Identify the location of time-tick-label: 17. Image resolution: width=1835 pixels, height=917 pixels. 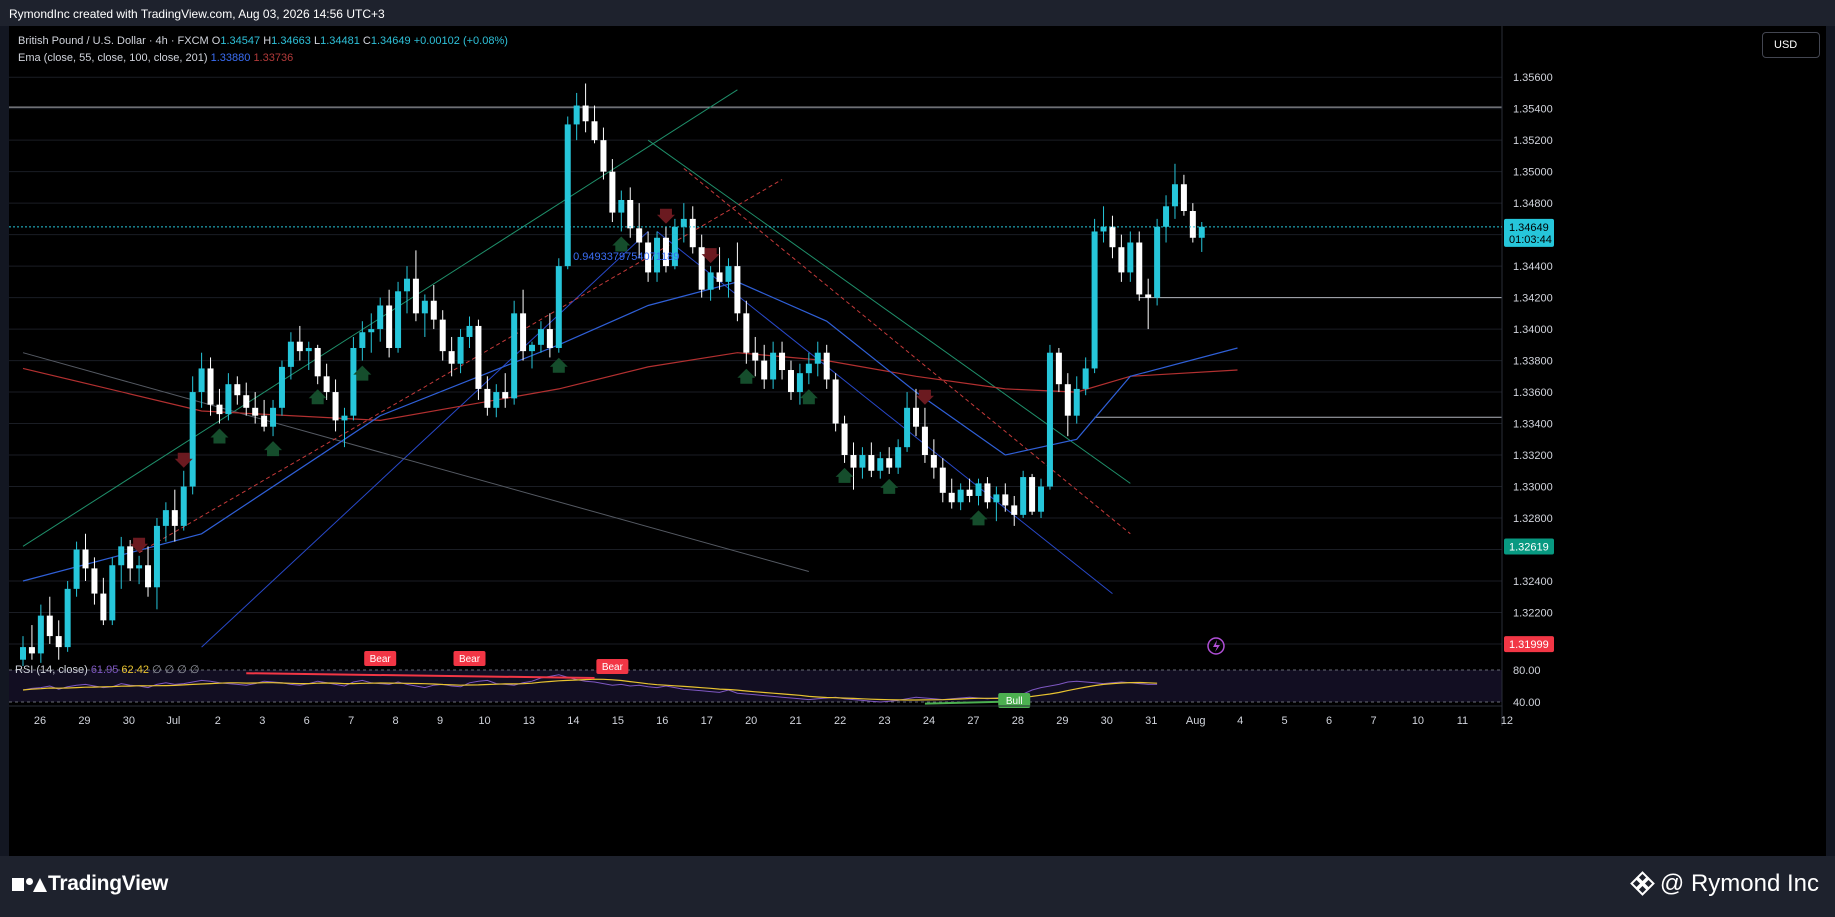
(707, 721).